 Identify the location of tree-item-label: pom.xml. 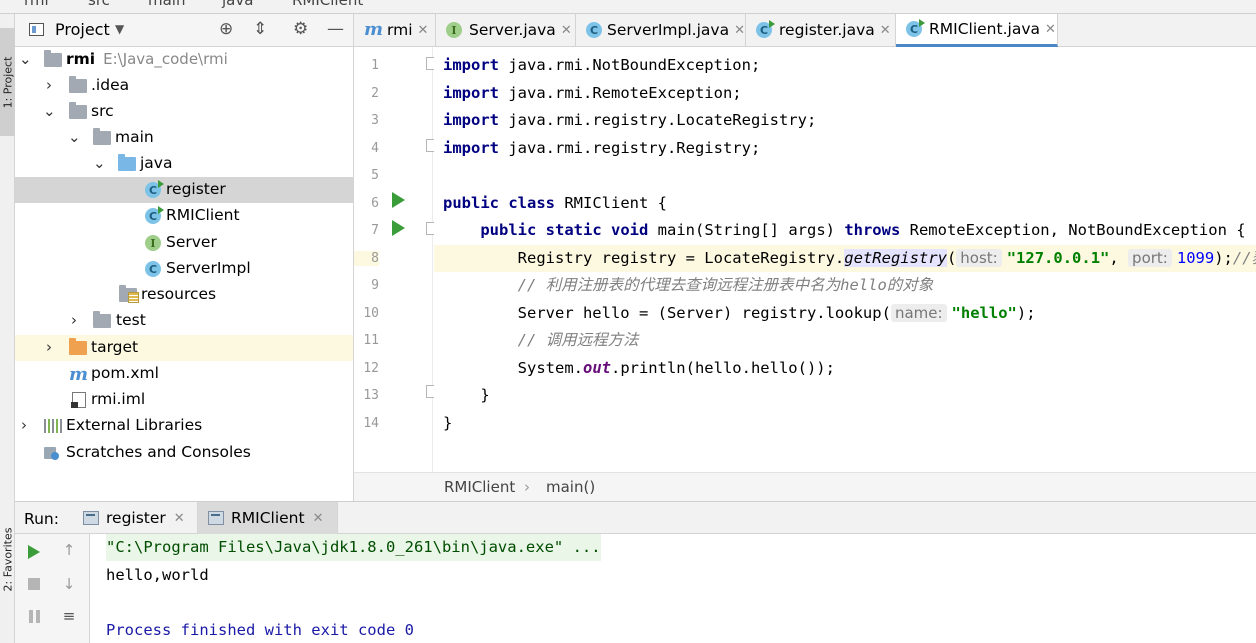
(125, 373).